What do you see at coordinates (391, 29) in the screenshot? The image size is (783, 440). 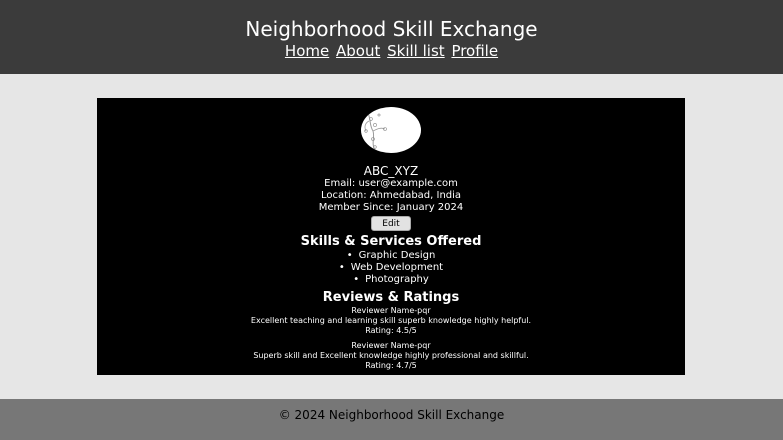 I see `site-title: Neighborhood Skill Exchange` at bounding box center [391, 29].